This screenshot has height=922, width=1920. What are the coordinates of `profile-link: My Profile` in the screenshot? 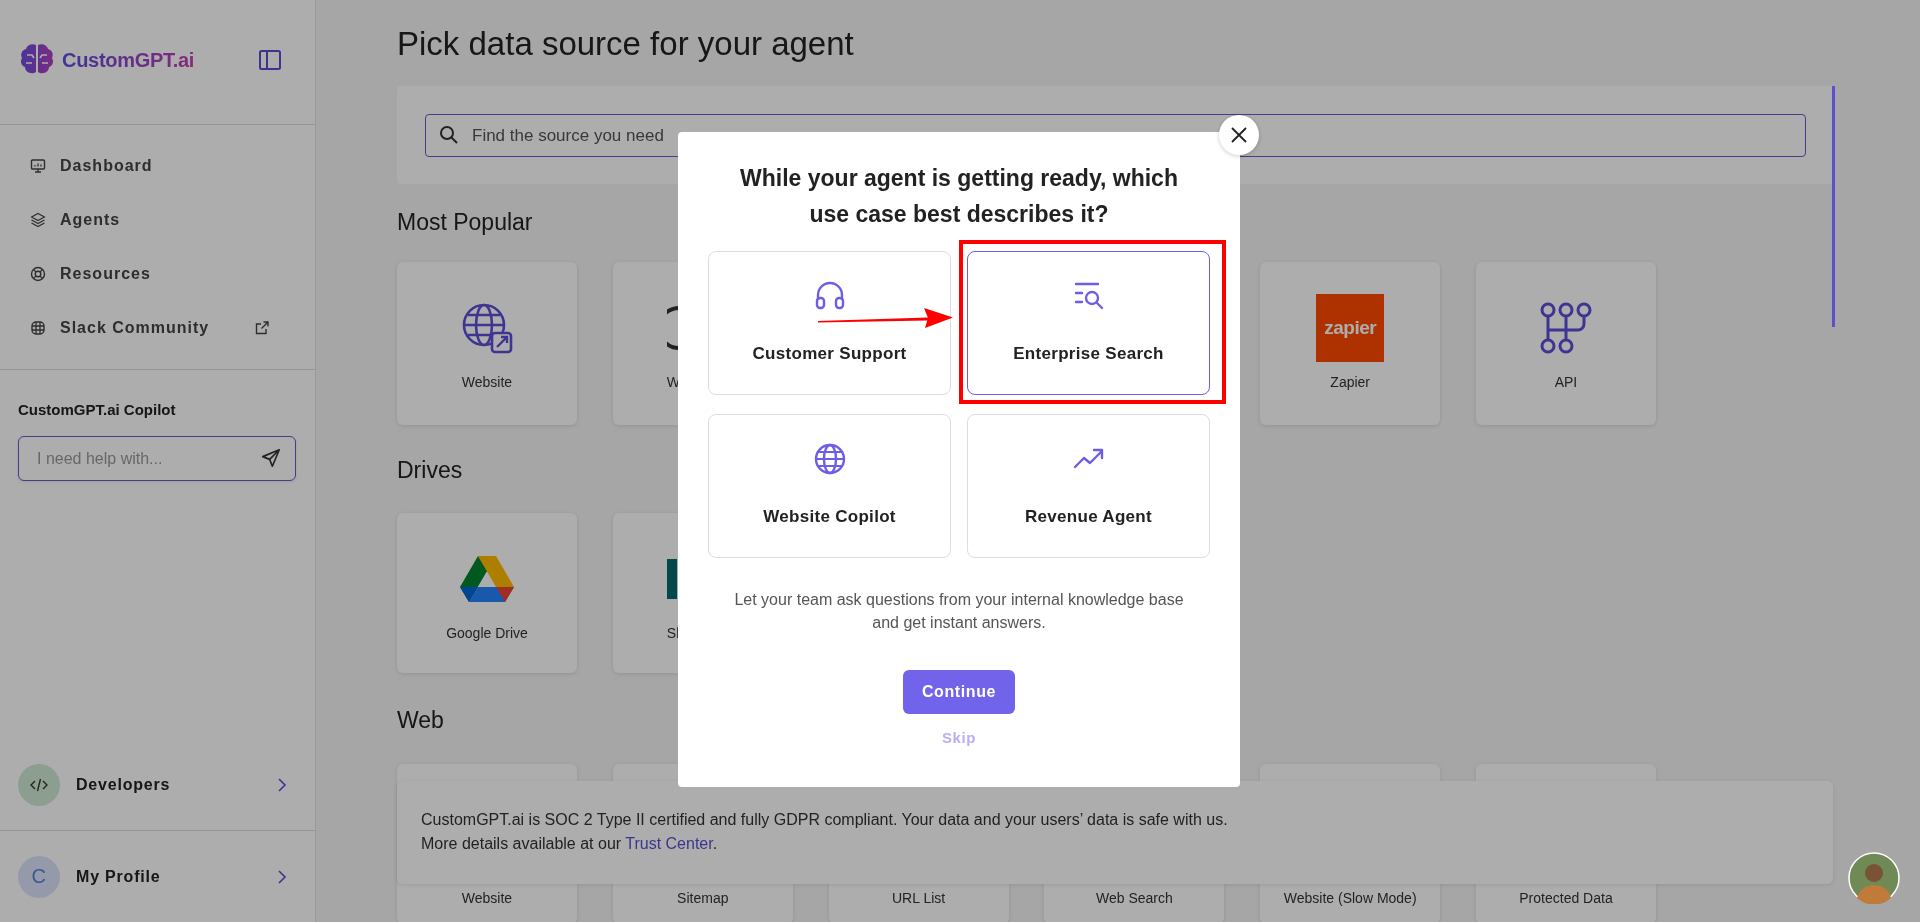 It's located at (118, 876).